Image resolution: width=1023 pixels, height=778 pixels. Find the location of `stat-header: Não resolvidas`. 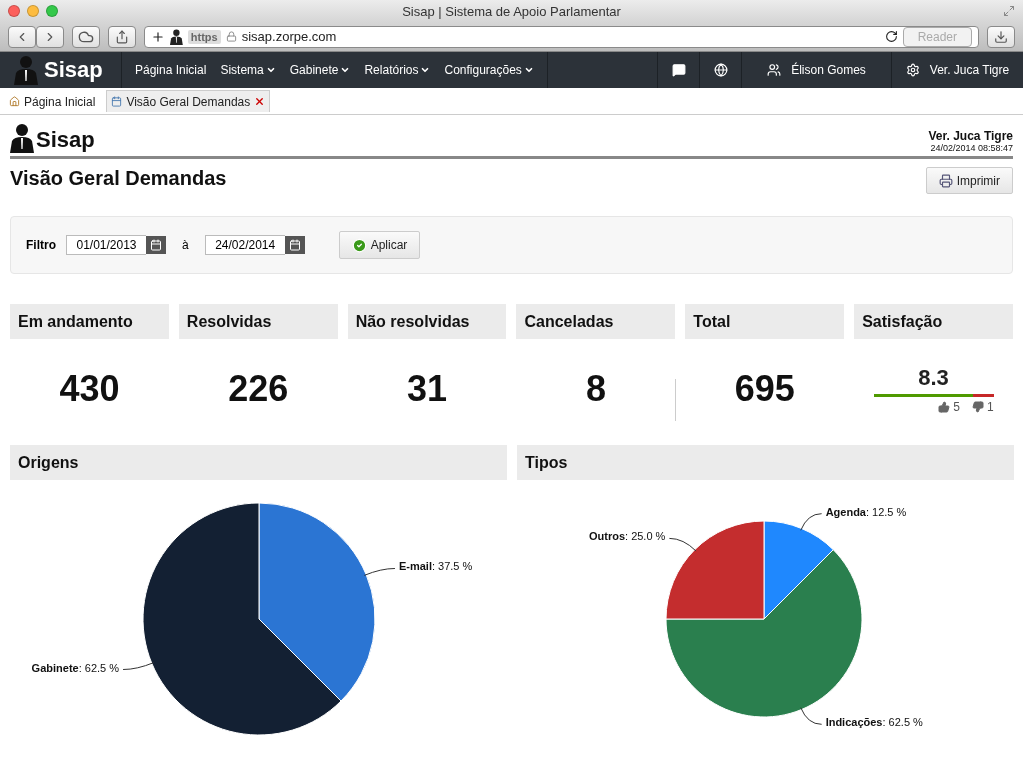

stat-header: Não resolvidas is located at coordinates (427, 321).